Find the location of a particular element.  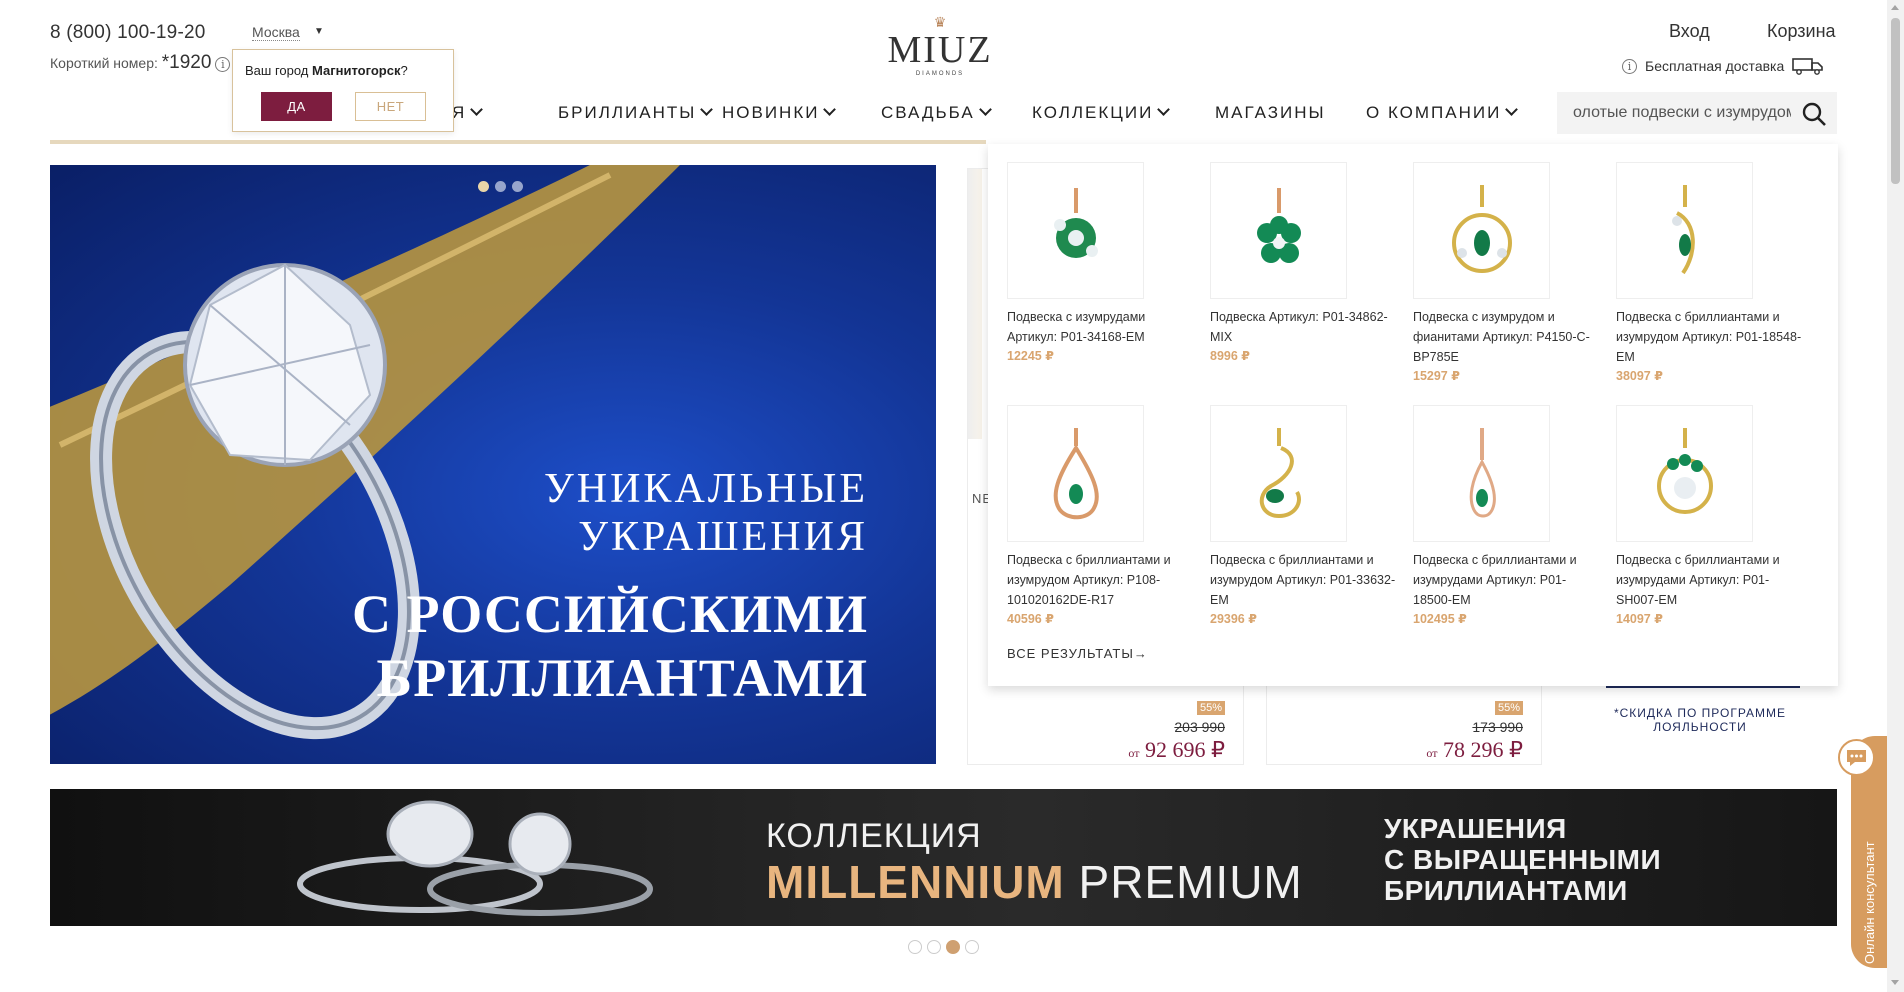

hero-carousel-dots is located at coordinates (500, 186).